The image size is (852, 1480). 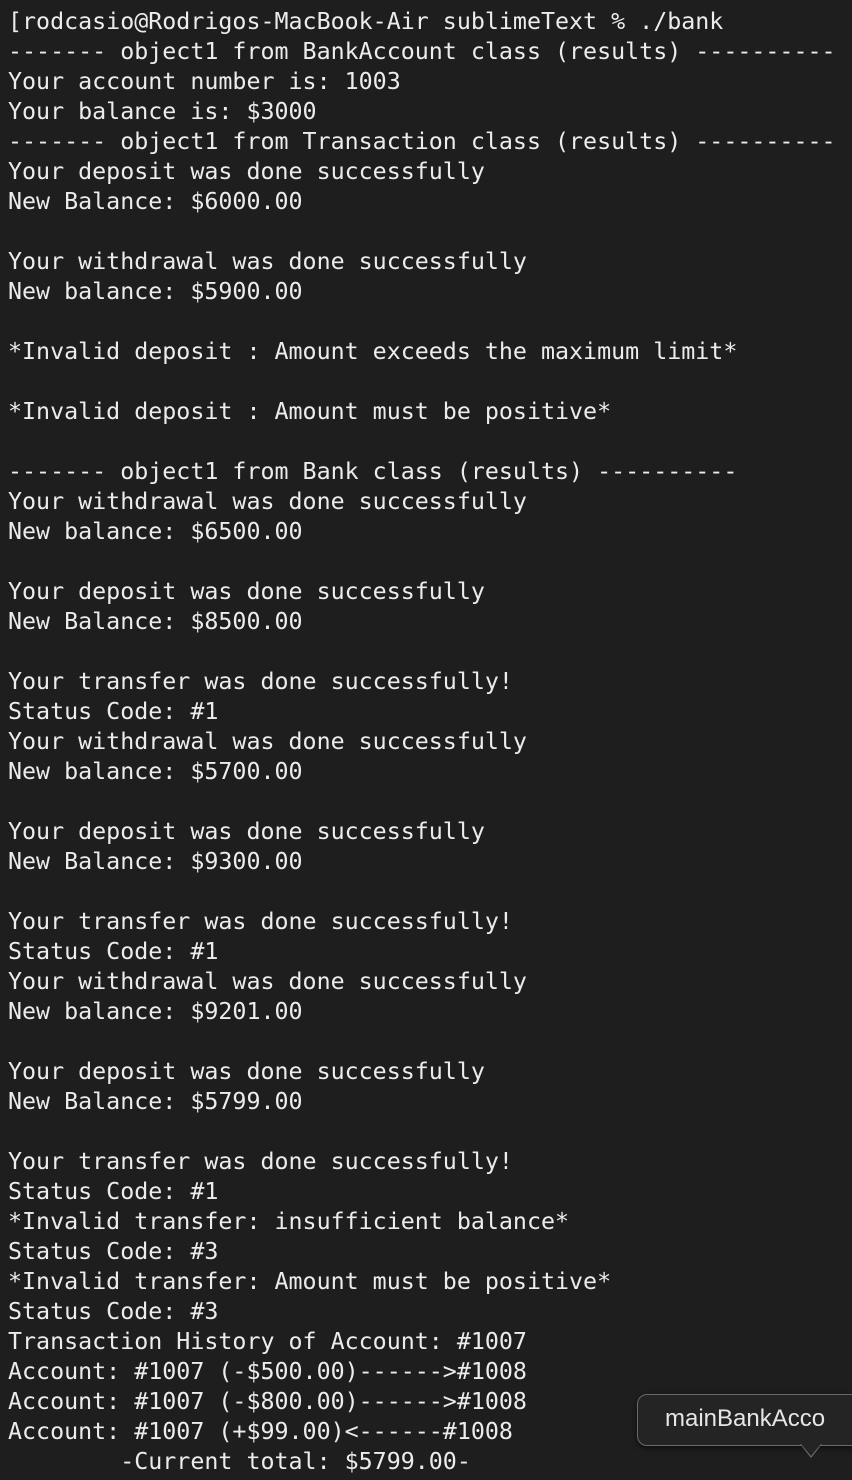 What do you see at coordinates (155, 1011) in the screenshot?
I see `output-line: New balance: $9201.00` at bounding box center [155, 1011].